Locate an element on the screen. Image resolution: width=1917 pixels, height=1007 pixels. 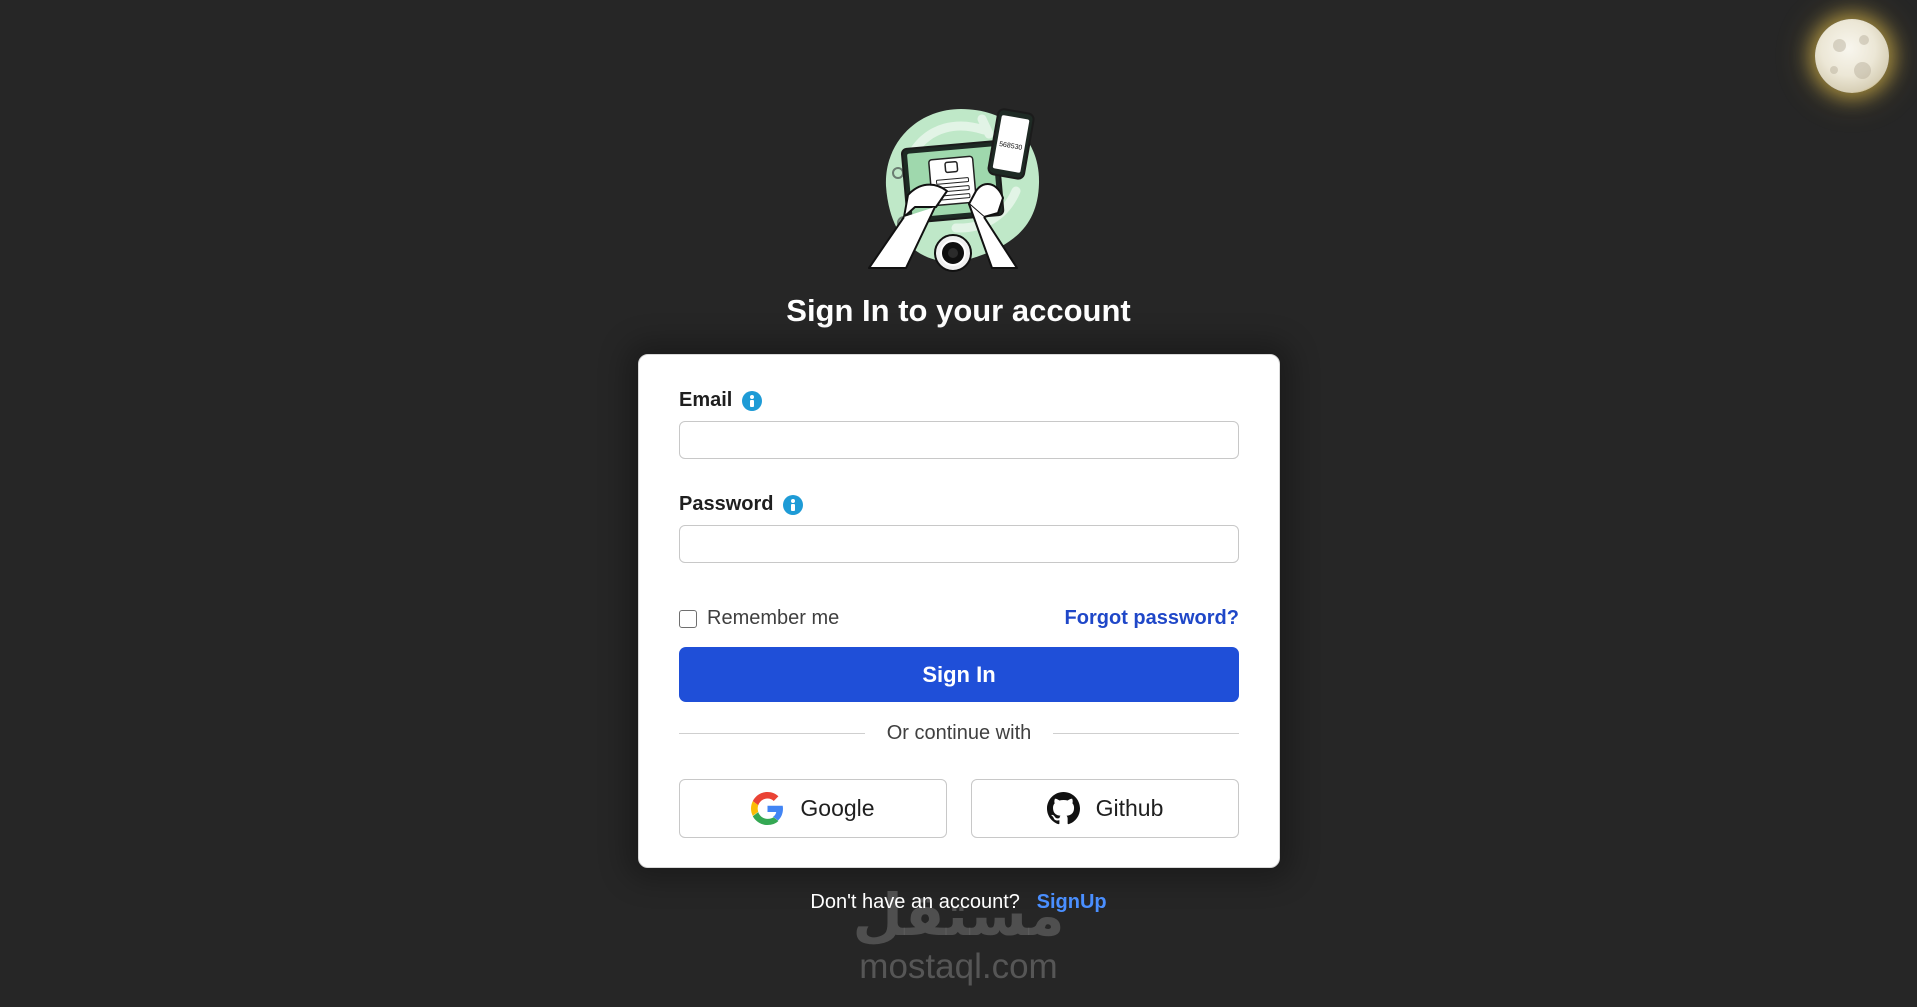
password-info-icon is located at coordinates (793, 504).